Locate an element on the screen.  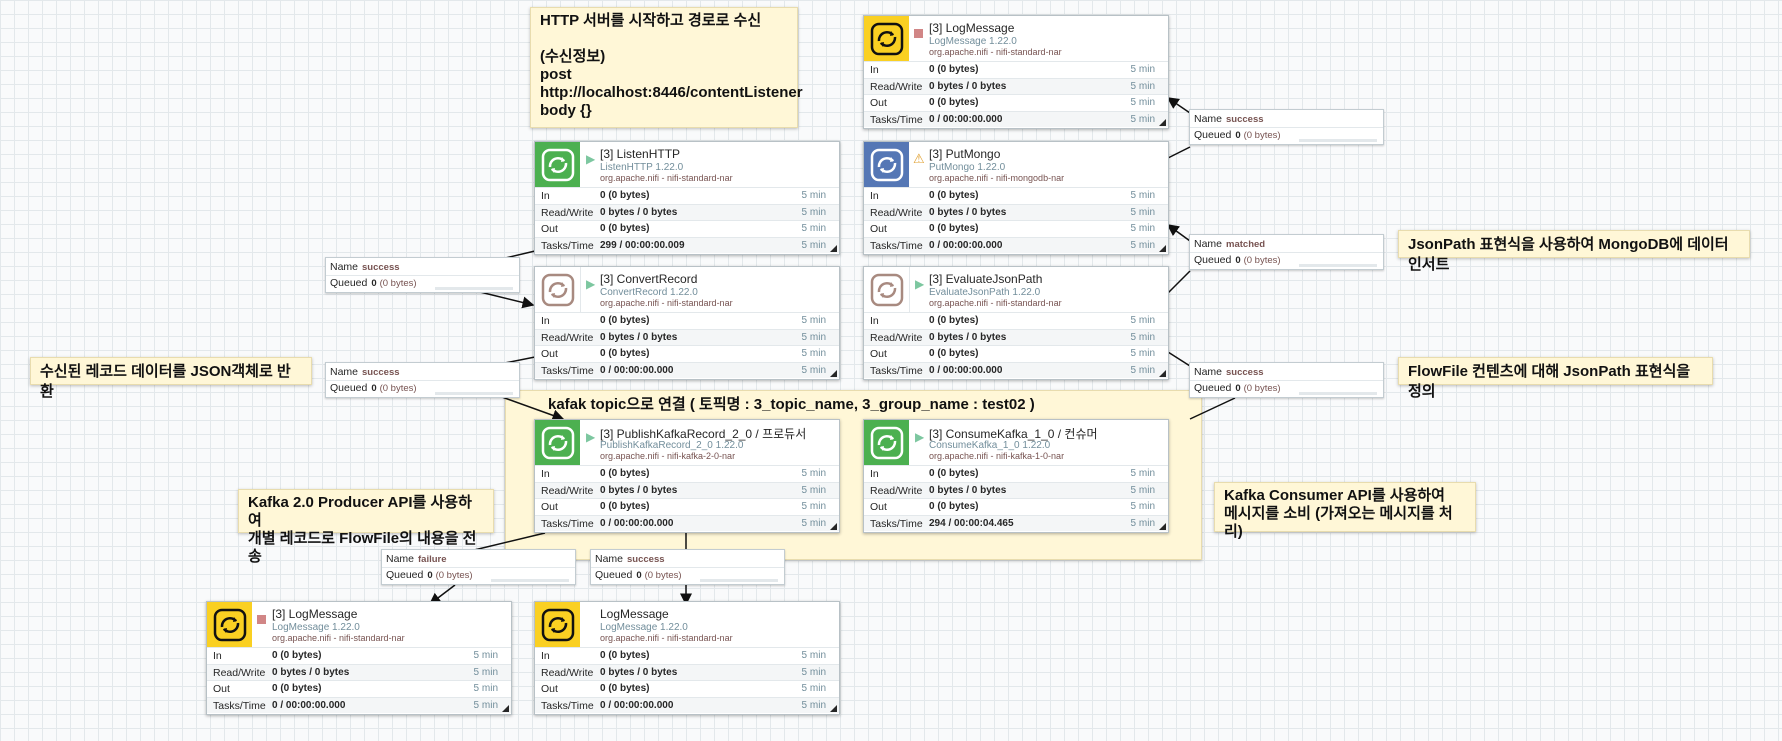
edge-convert-publish-b is located at coordinates (533, 409).